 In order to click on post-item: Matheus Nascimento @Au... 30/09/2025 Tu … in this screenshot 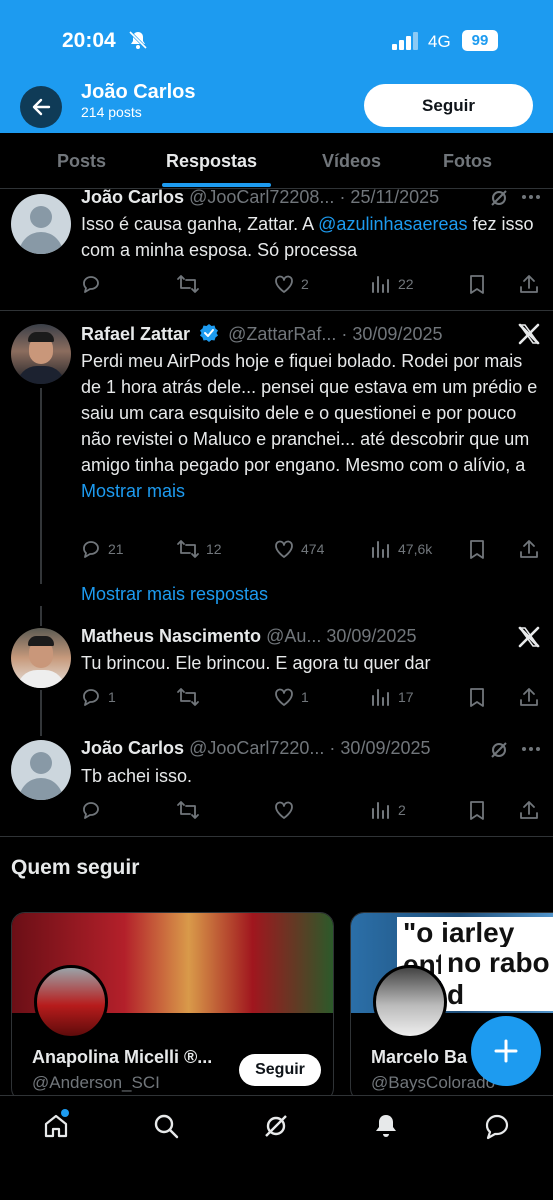, I will do `click(276, 674)`.